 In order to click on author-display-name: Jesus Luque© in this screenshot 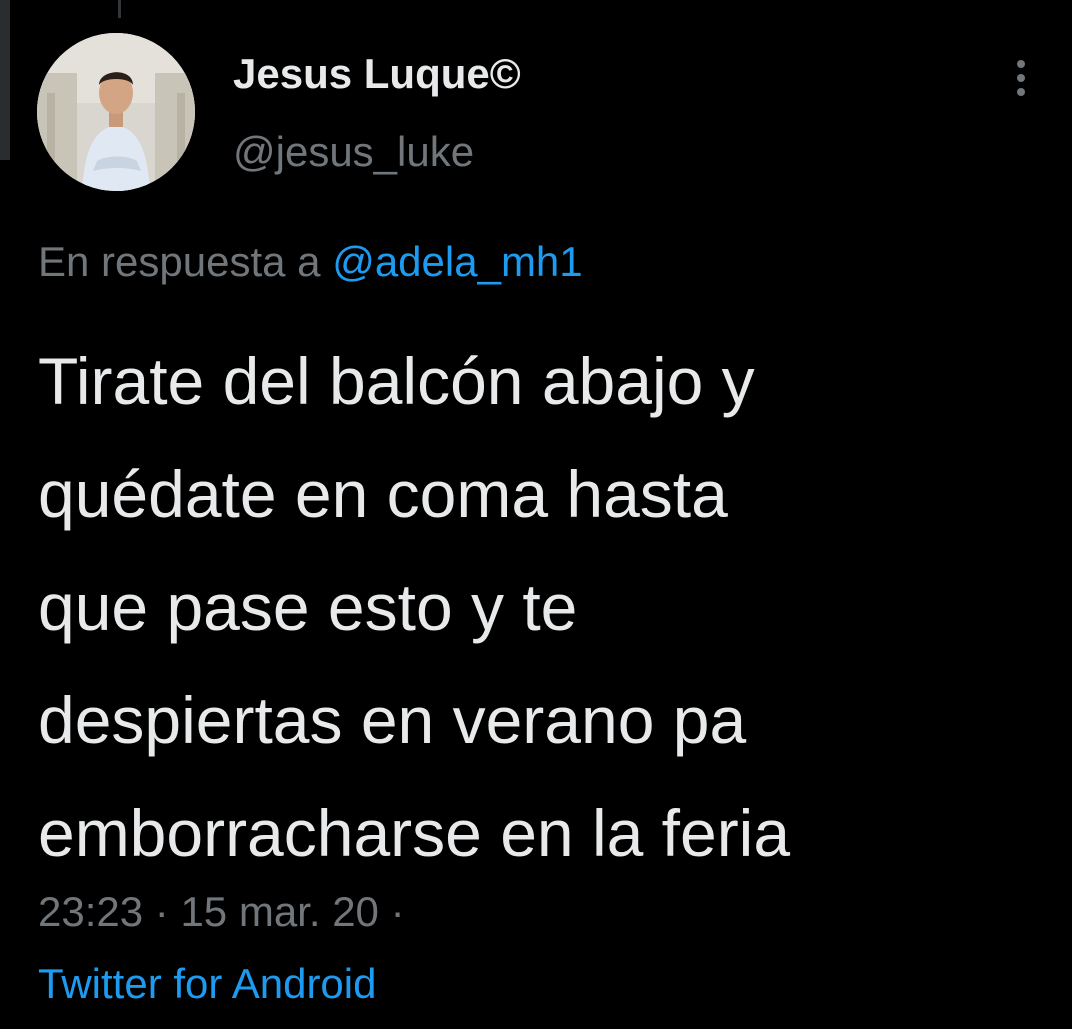, I will do `click(377, 74)`.